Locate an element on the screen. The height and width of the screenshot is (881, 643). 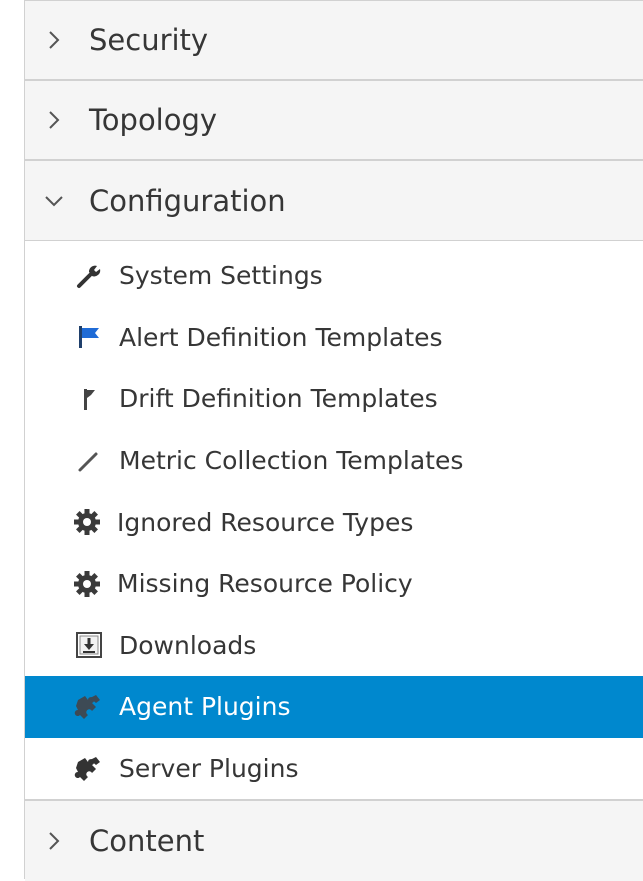
nav-item-label: Alert Definition Templates is located at coordinates (281, 337).